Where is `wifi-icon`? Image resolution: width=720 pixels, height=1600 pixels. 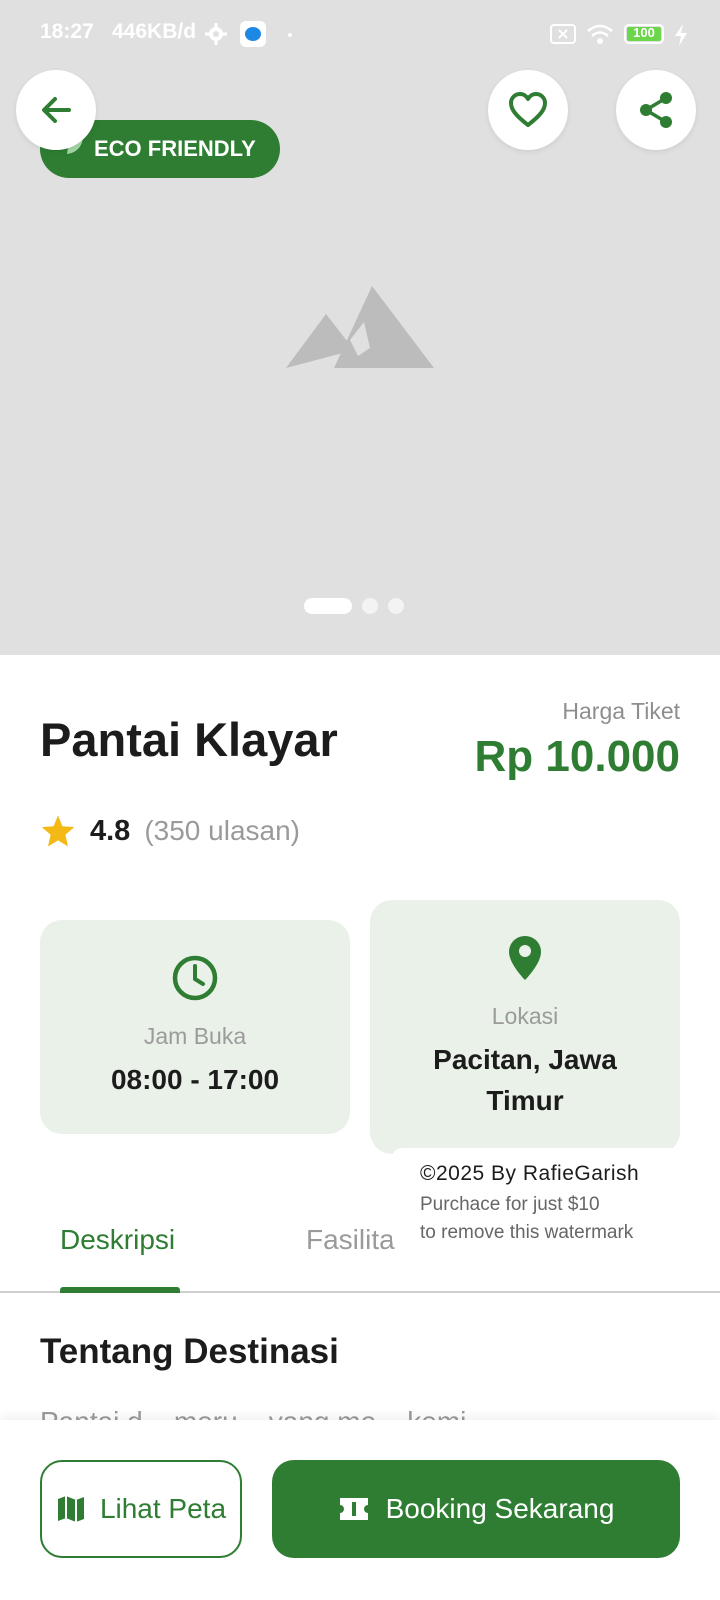
wifi-icon is located at coordinates (600, 34).